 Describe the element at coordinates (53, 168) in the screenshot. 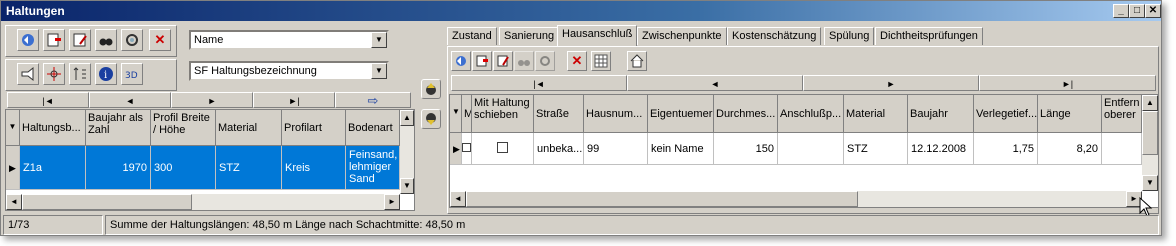

I see `cell-haltung: Z1a` at that location.